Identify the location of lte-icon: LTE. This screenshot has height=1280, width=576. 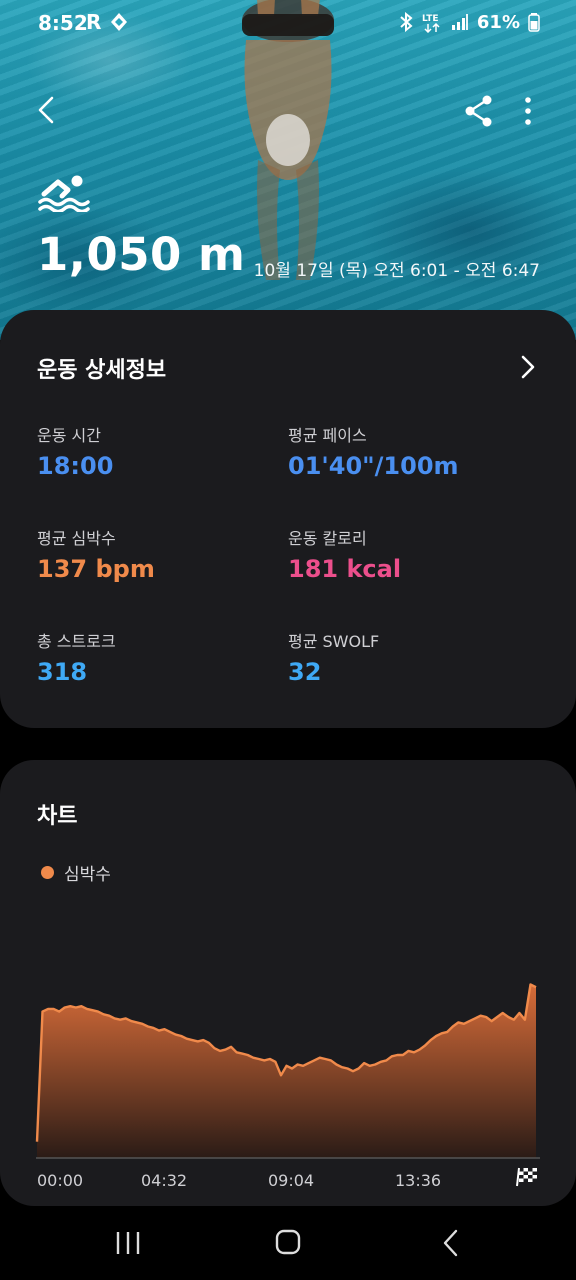
(431, 23).